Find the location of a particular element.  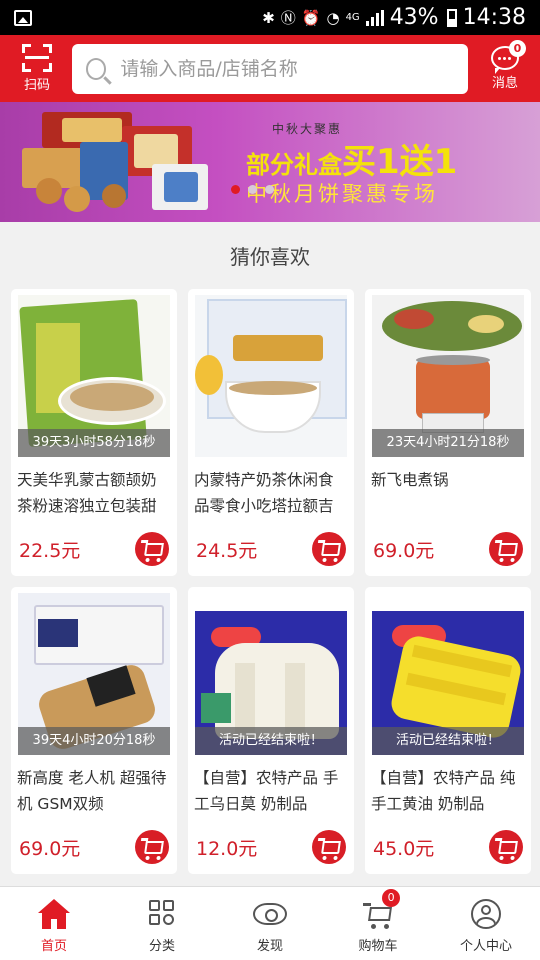

search-icon is located at coordinates (96, 68).